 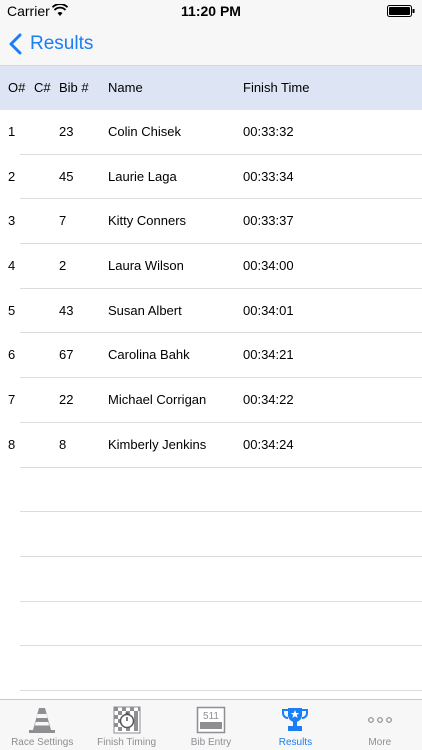 What do you see at coordinates (66, 355) in the screenshot?
I see `cell-bib: 67` at bounding box center [66, 355].